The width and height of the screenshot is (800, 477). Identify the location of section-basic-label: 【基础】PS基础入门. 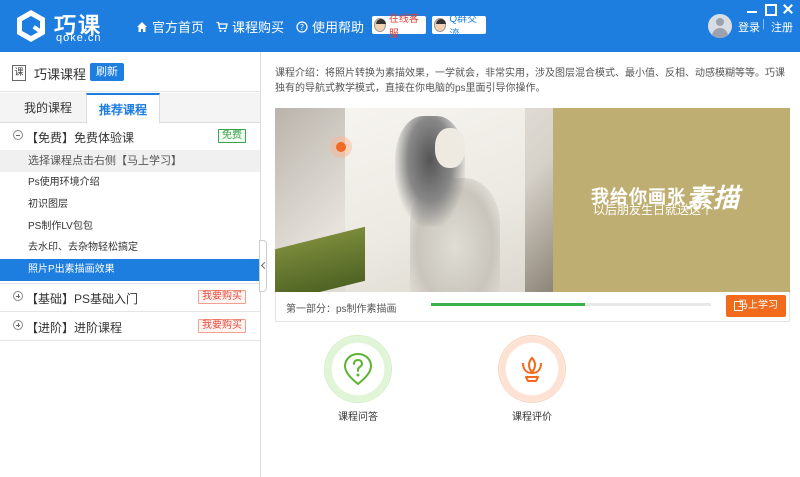
(82, 299).